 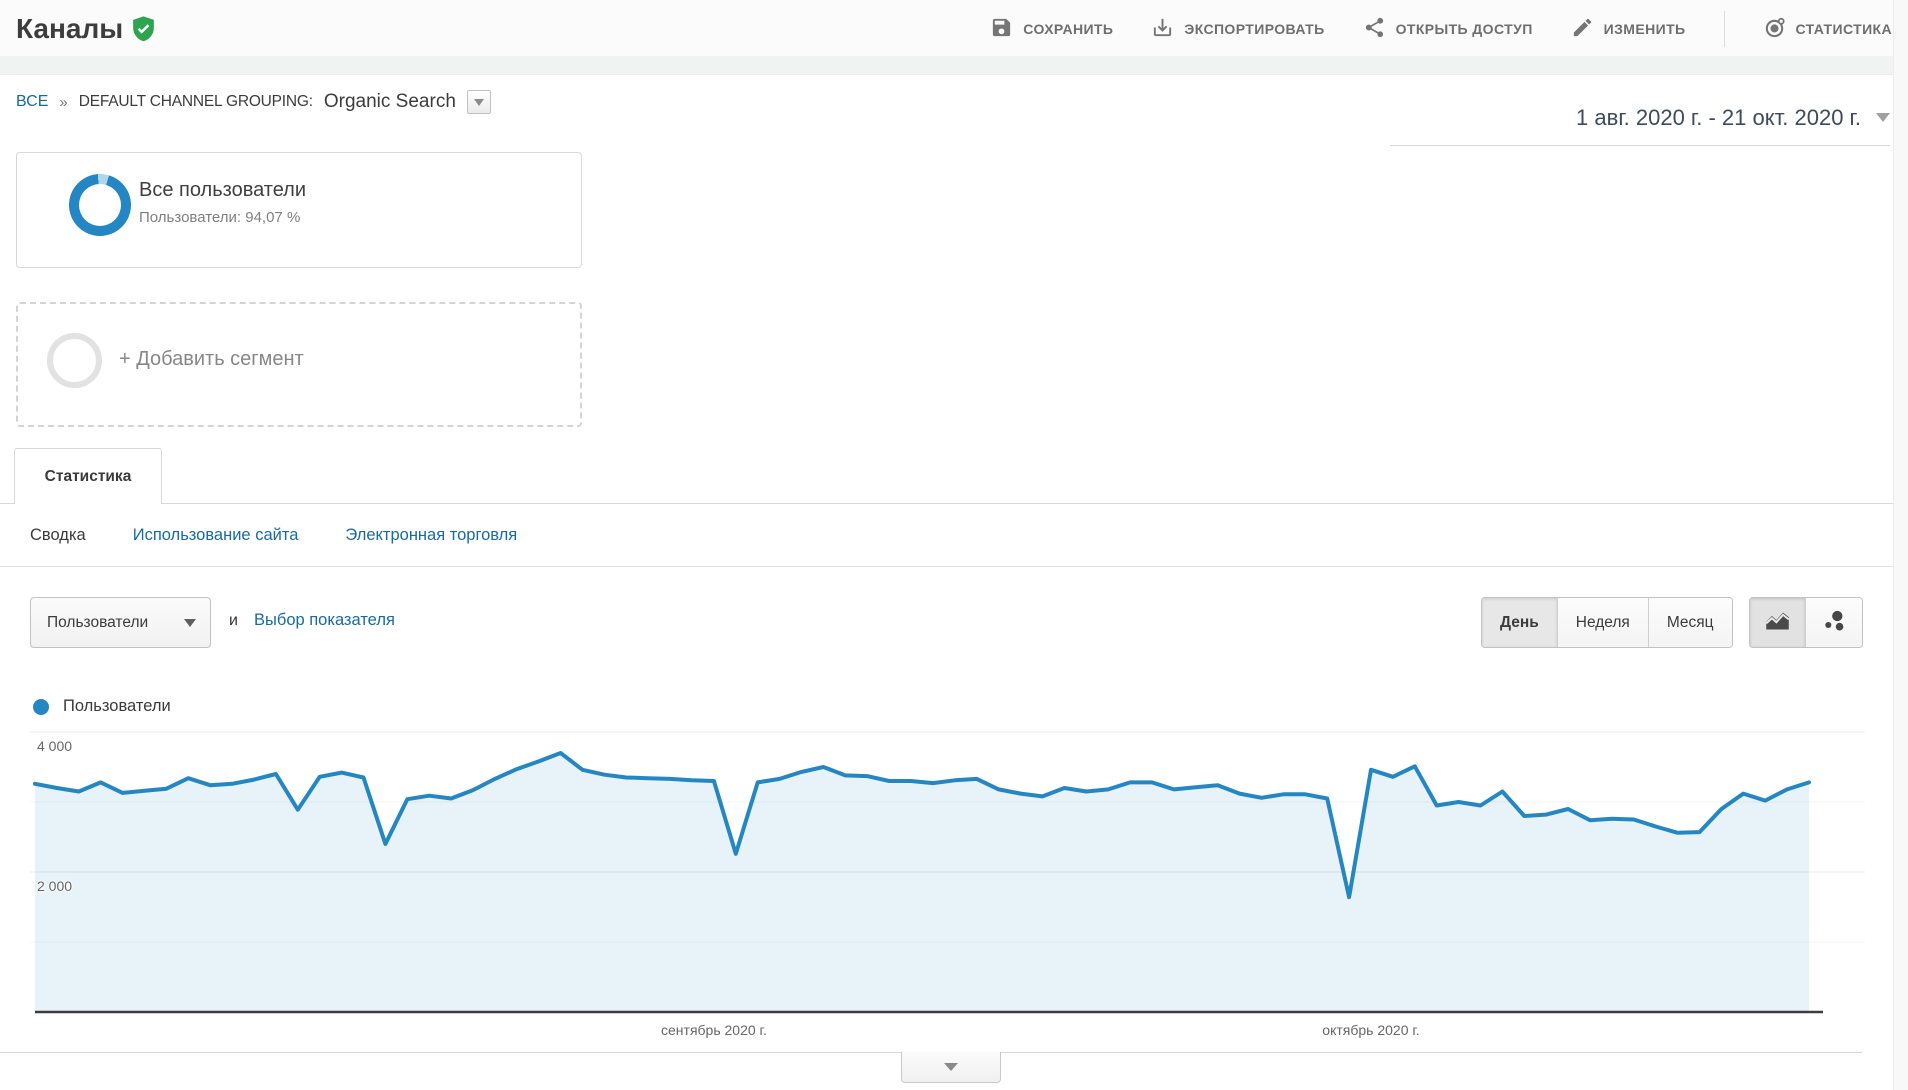 What do you see at coordinates (211, 359) in the screenshot?
I see `add-segment-label: + Добавить сегмент` at bounding box center [211, 359].